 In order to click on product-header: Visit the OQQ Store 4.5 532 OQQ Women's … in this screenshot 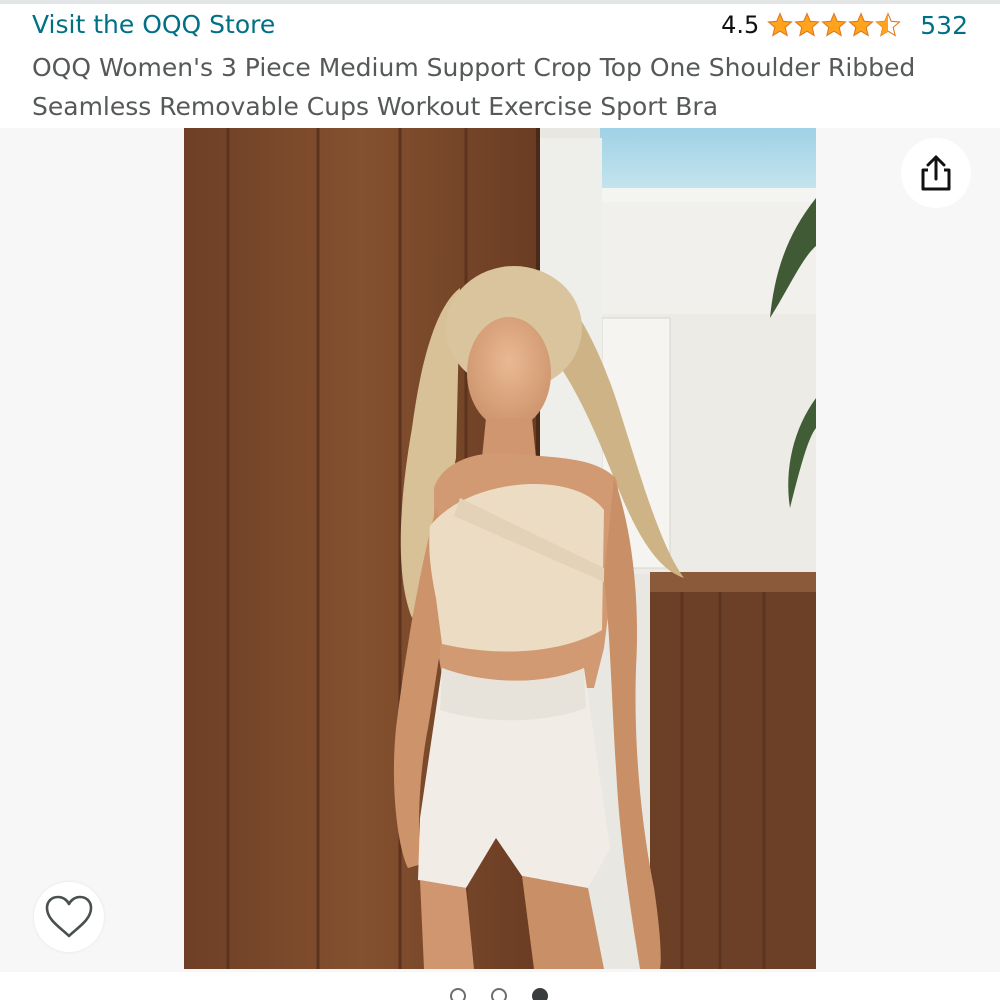, I will do `click(500, 66)`.